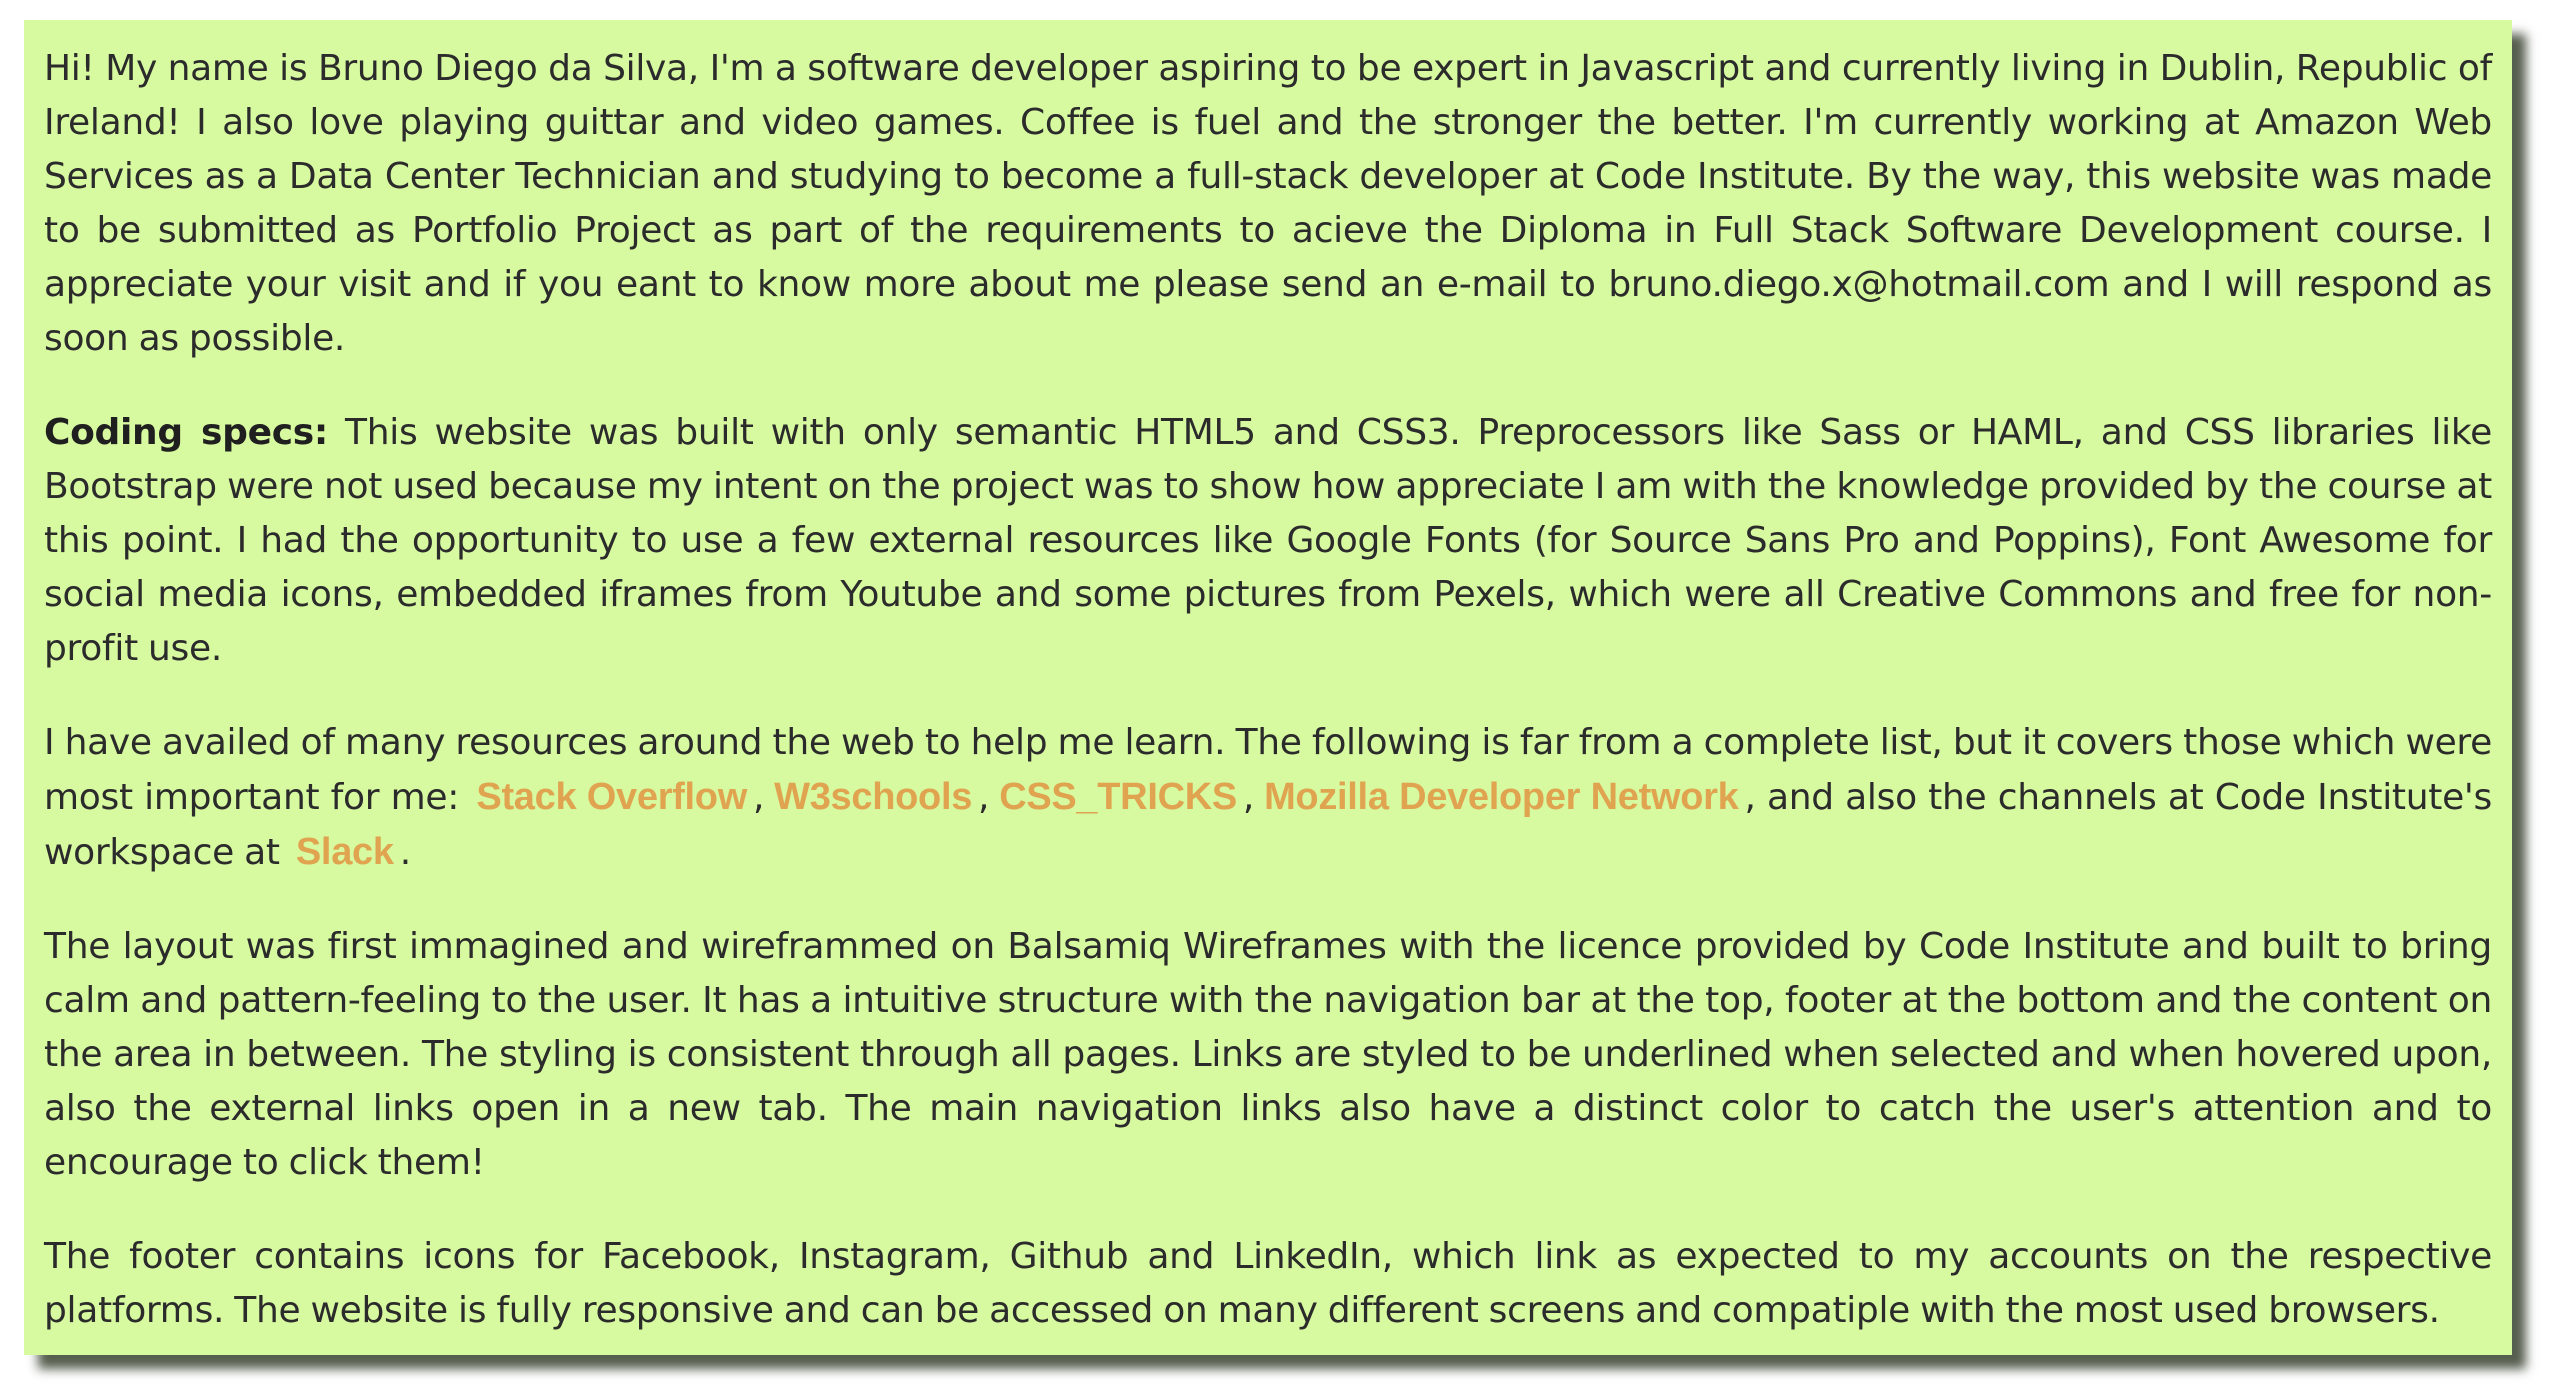 The image size is (2565, 1389). What do you see at coordinates (1118, 797) in the screenshot?
I see `css-tricks-link: CSS_TRICKS` at bounding box center [1118, 797].